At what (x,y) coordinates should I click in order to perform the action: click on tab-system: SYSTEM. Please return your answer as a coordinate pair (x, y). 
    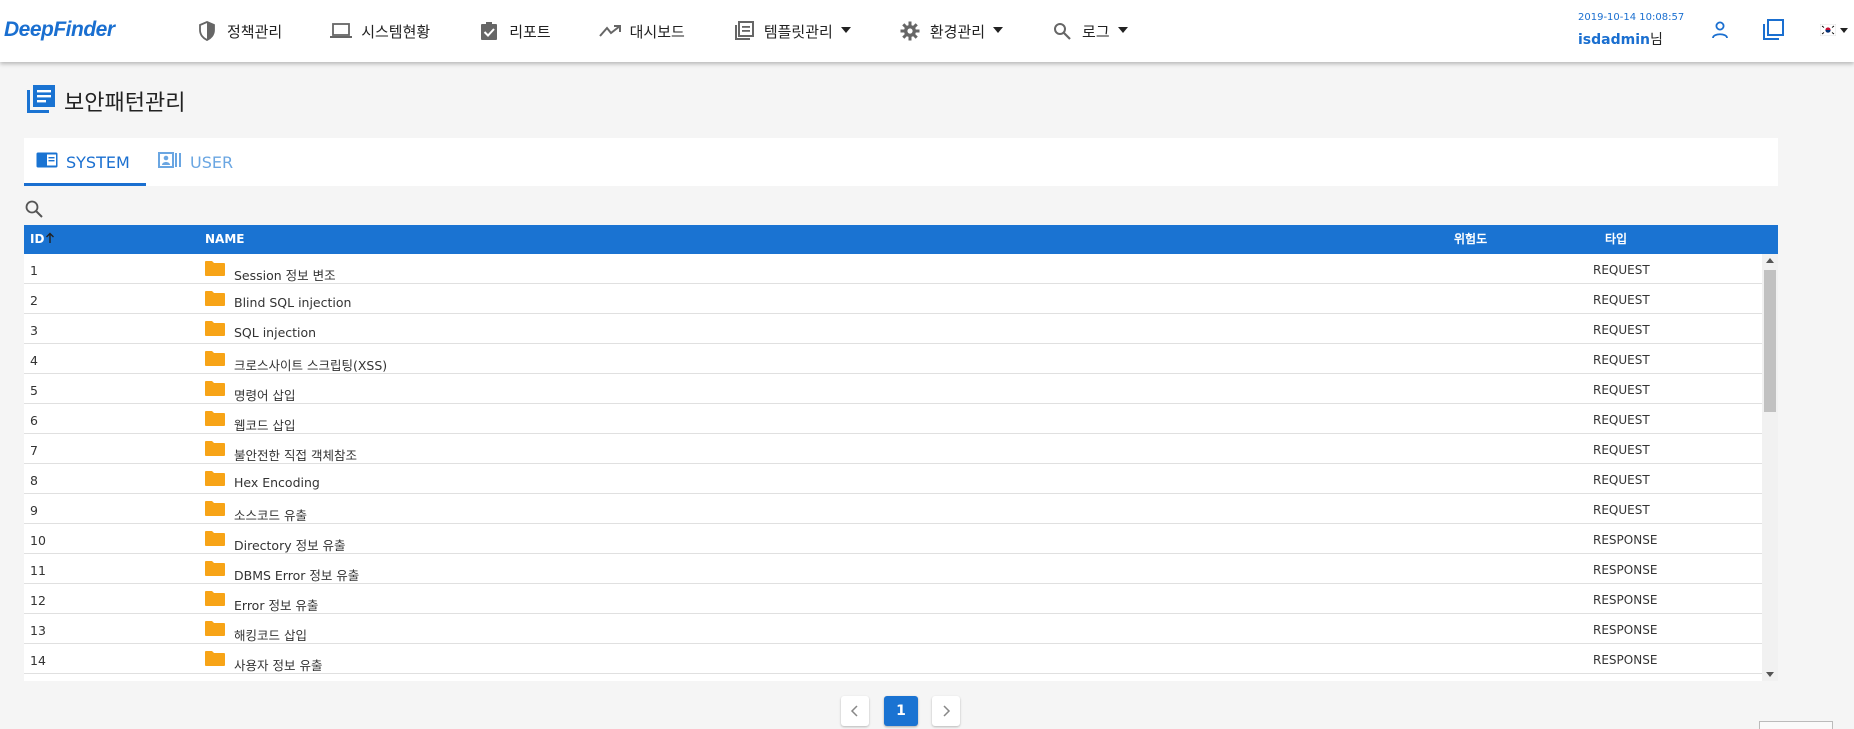
    Looking at the image, I should click on (83, 162).